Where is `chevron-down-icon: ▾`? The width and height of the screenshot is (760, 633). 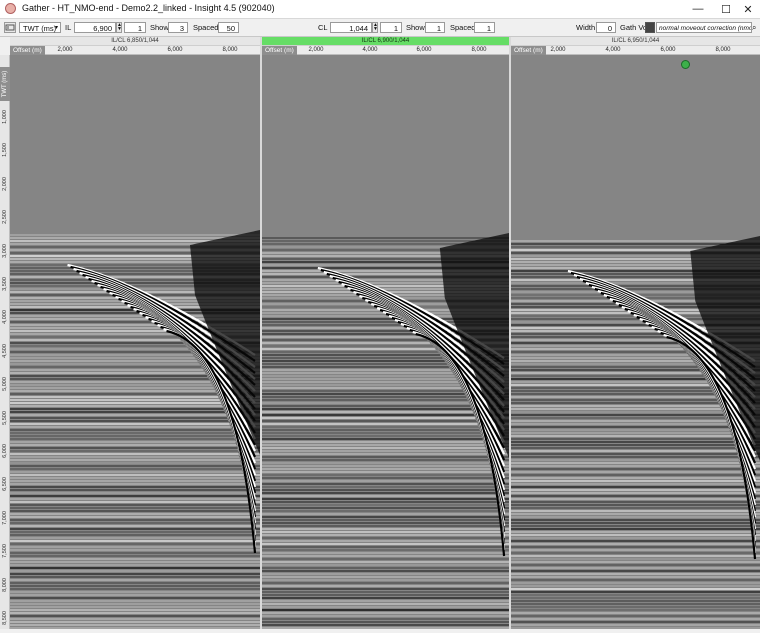 chevron-down-icon: ▾ is located at coordinates (56, 28).